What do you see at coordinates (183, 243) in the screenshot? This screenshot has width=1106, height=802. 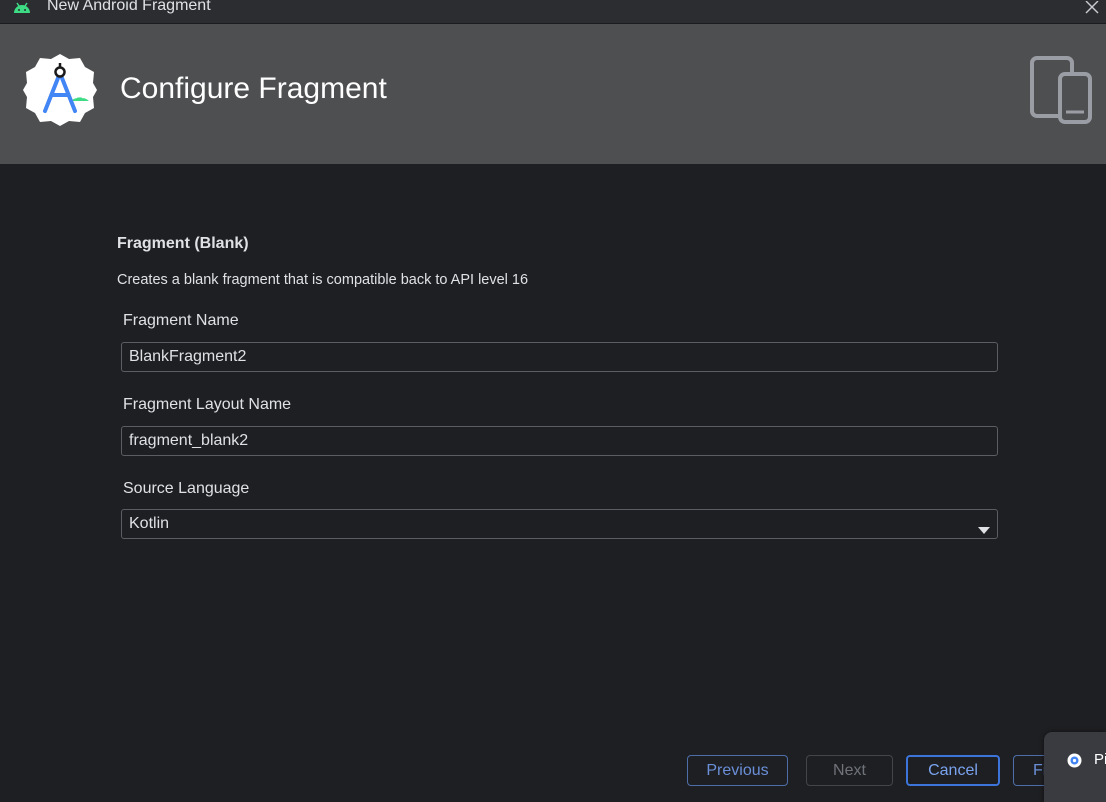 I see `template-title: Fragment (Blank)` at bounding box center [183, 243].